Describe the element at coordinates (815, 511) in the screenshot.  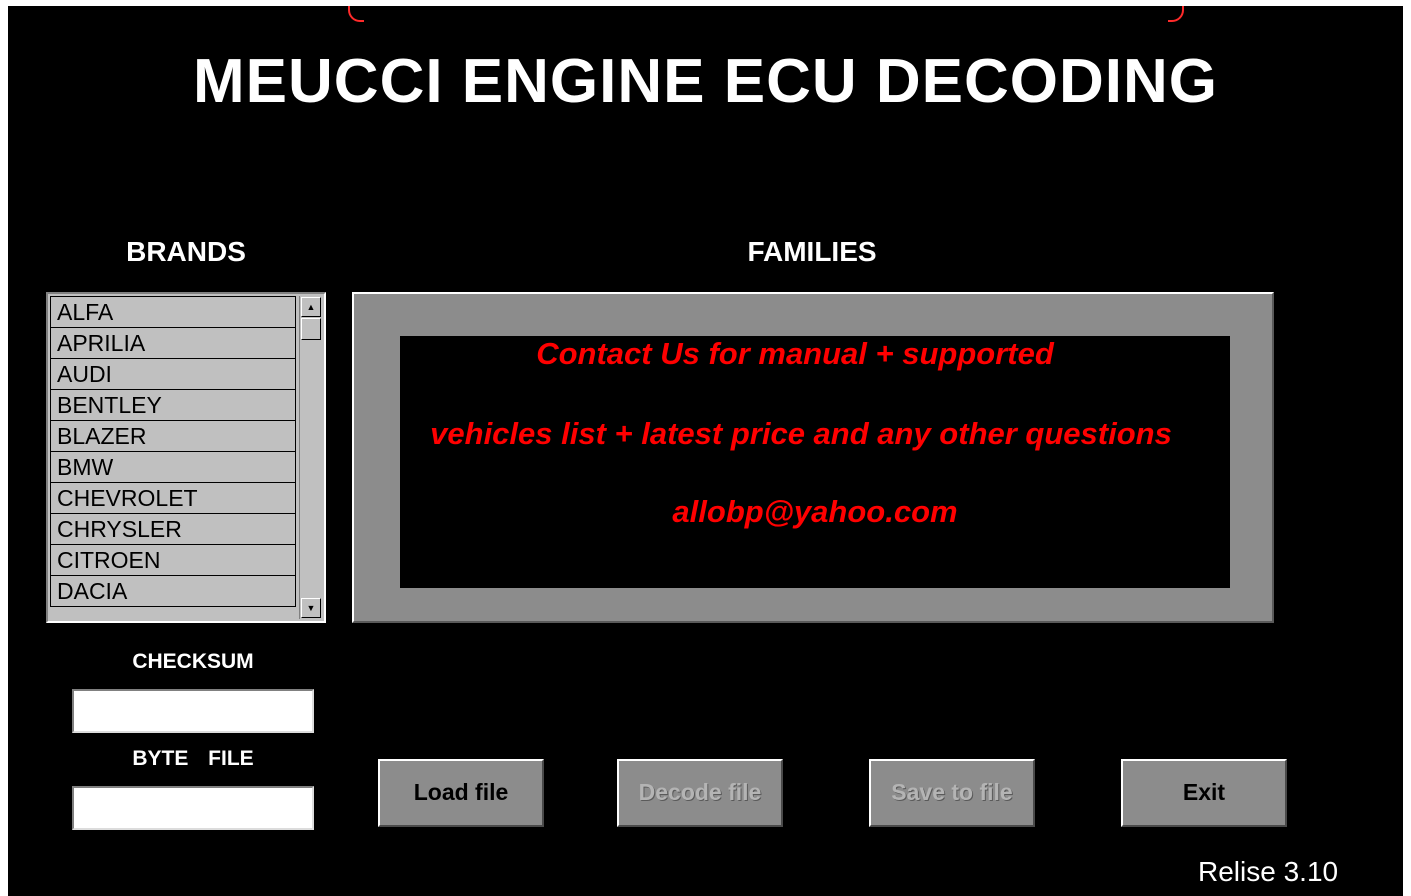
I see `contact-email: allobp@yahoo.com` at that location.